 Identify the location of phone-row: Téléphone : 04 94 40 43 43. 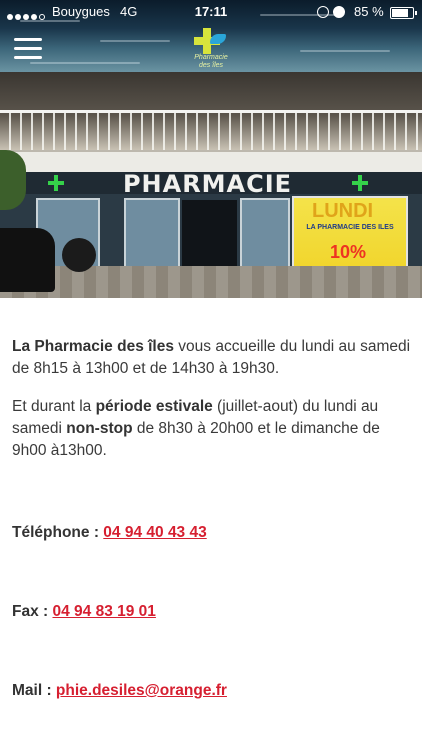
(109, 533).